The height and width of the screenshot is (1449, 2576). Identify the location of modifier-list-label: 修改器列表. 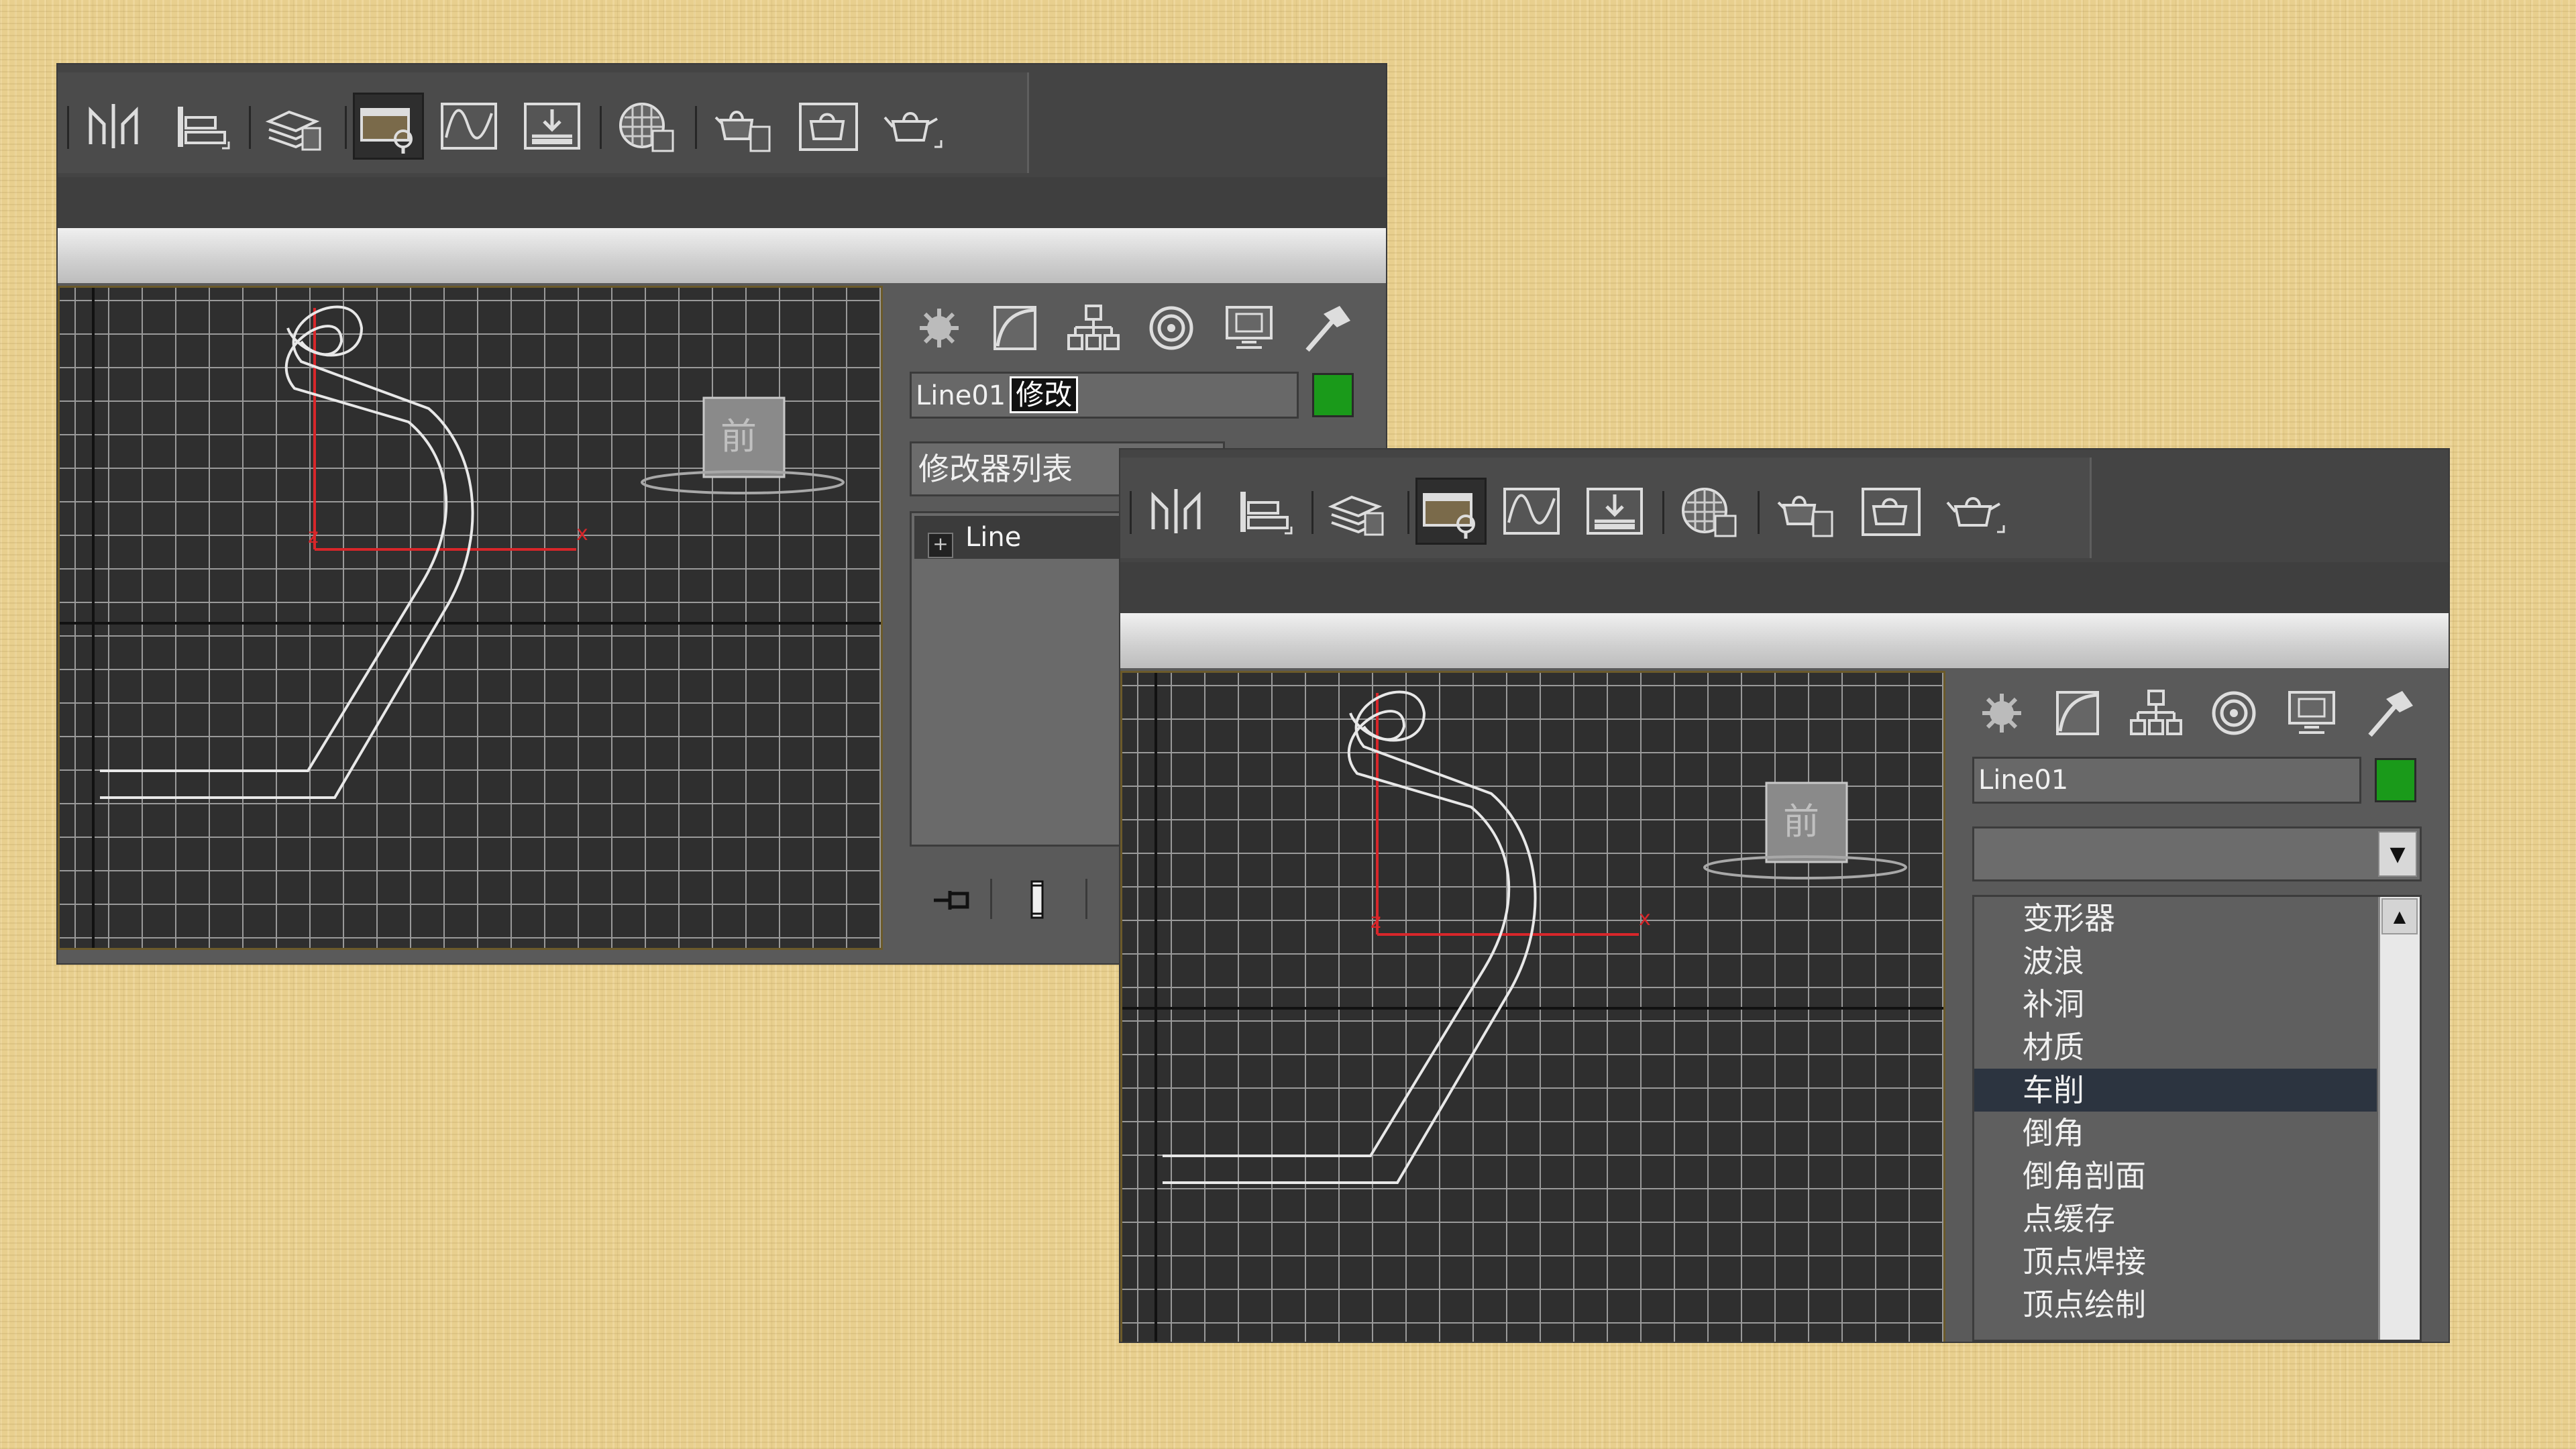
(995, 469).